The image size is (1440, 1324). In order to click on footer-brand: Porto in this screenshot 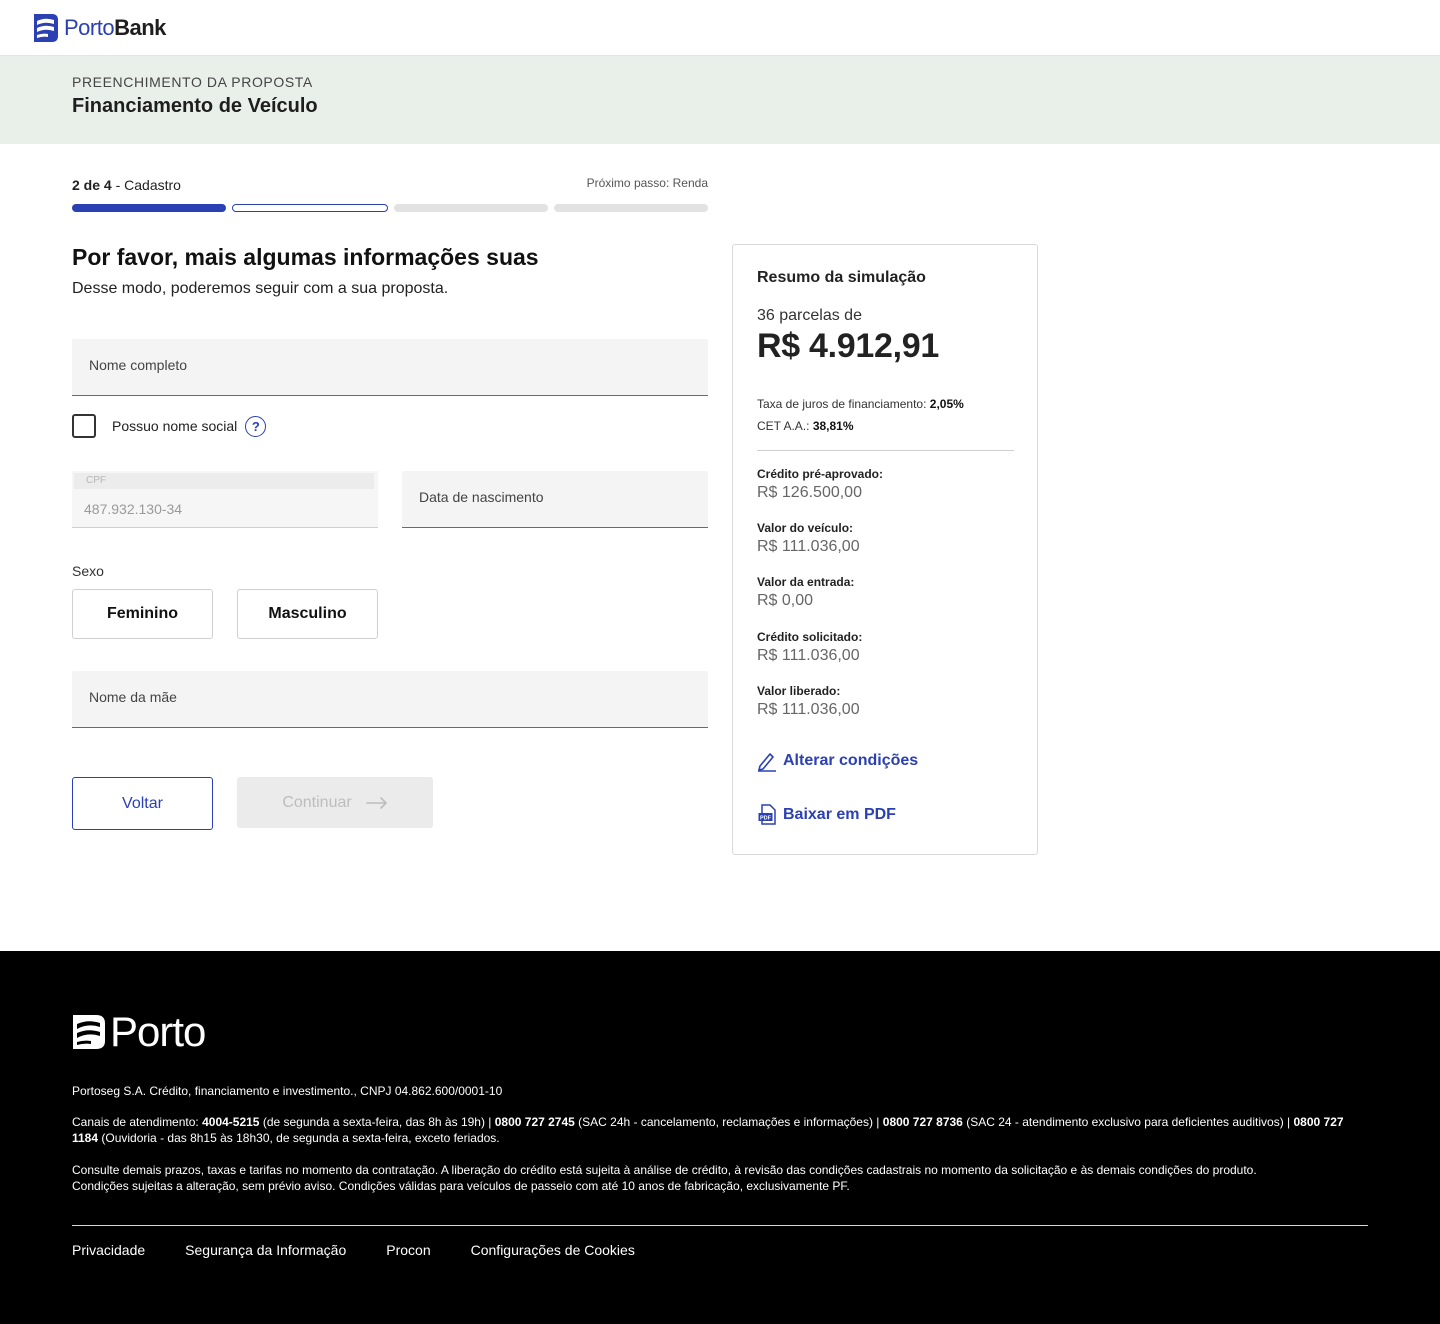, I will do `click(158, 1031)`.